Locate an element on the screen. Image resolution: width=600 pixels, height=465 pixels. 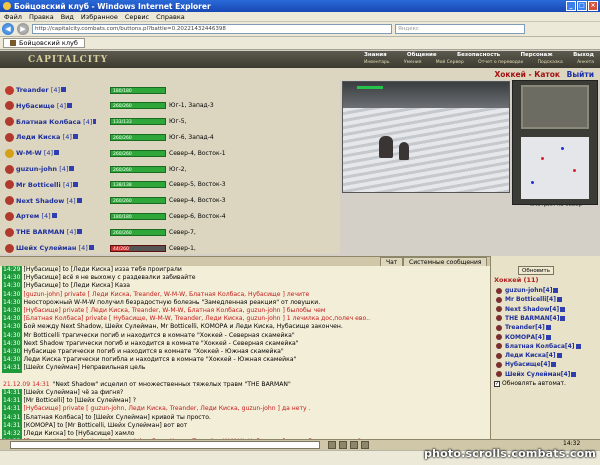
refresh-button: Обновить is located at coordinates (536, 270).